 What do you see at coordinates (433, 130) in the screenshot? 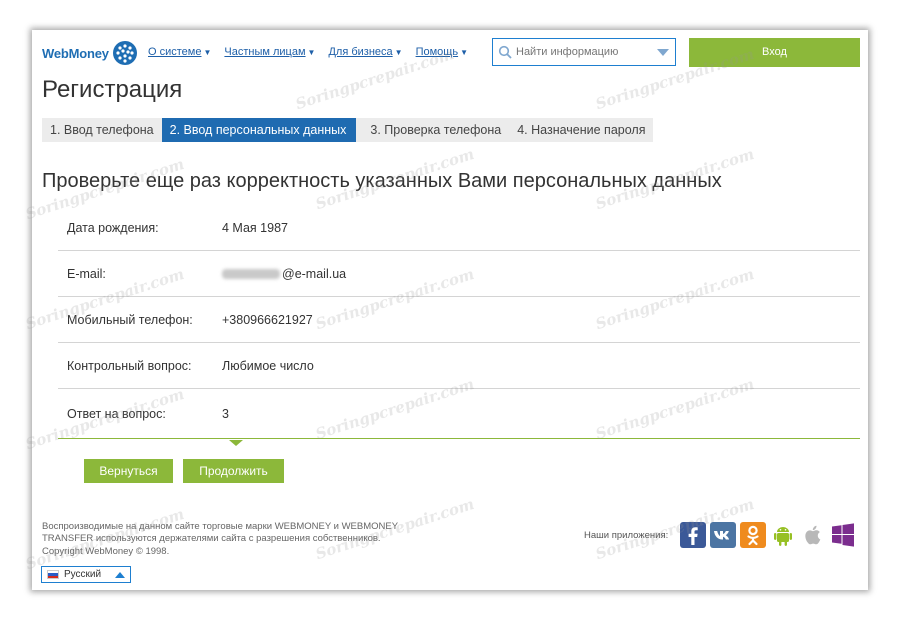
I see `step-phone-verify: 3. Проверка телефона` at bounding box center [433, 130].